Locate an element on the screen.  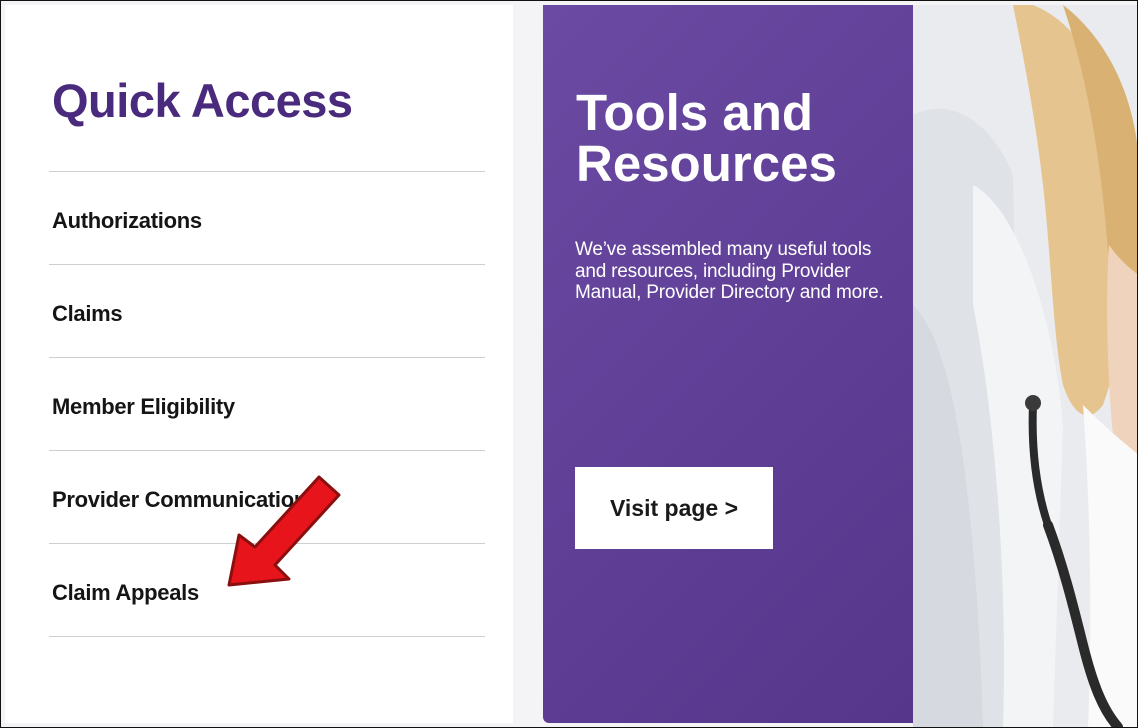
list-item: Authorizations is located at coordinates (267, 218).